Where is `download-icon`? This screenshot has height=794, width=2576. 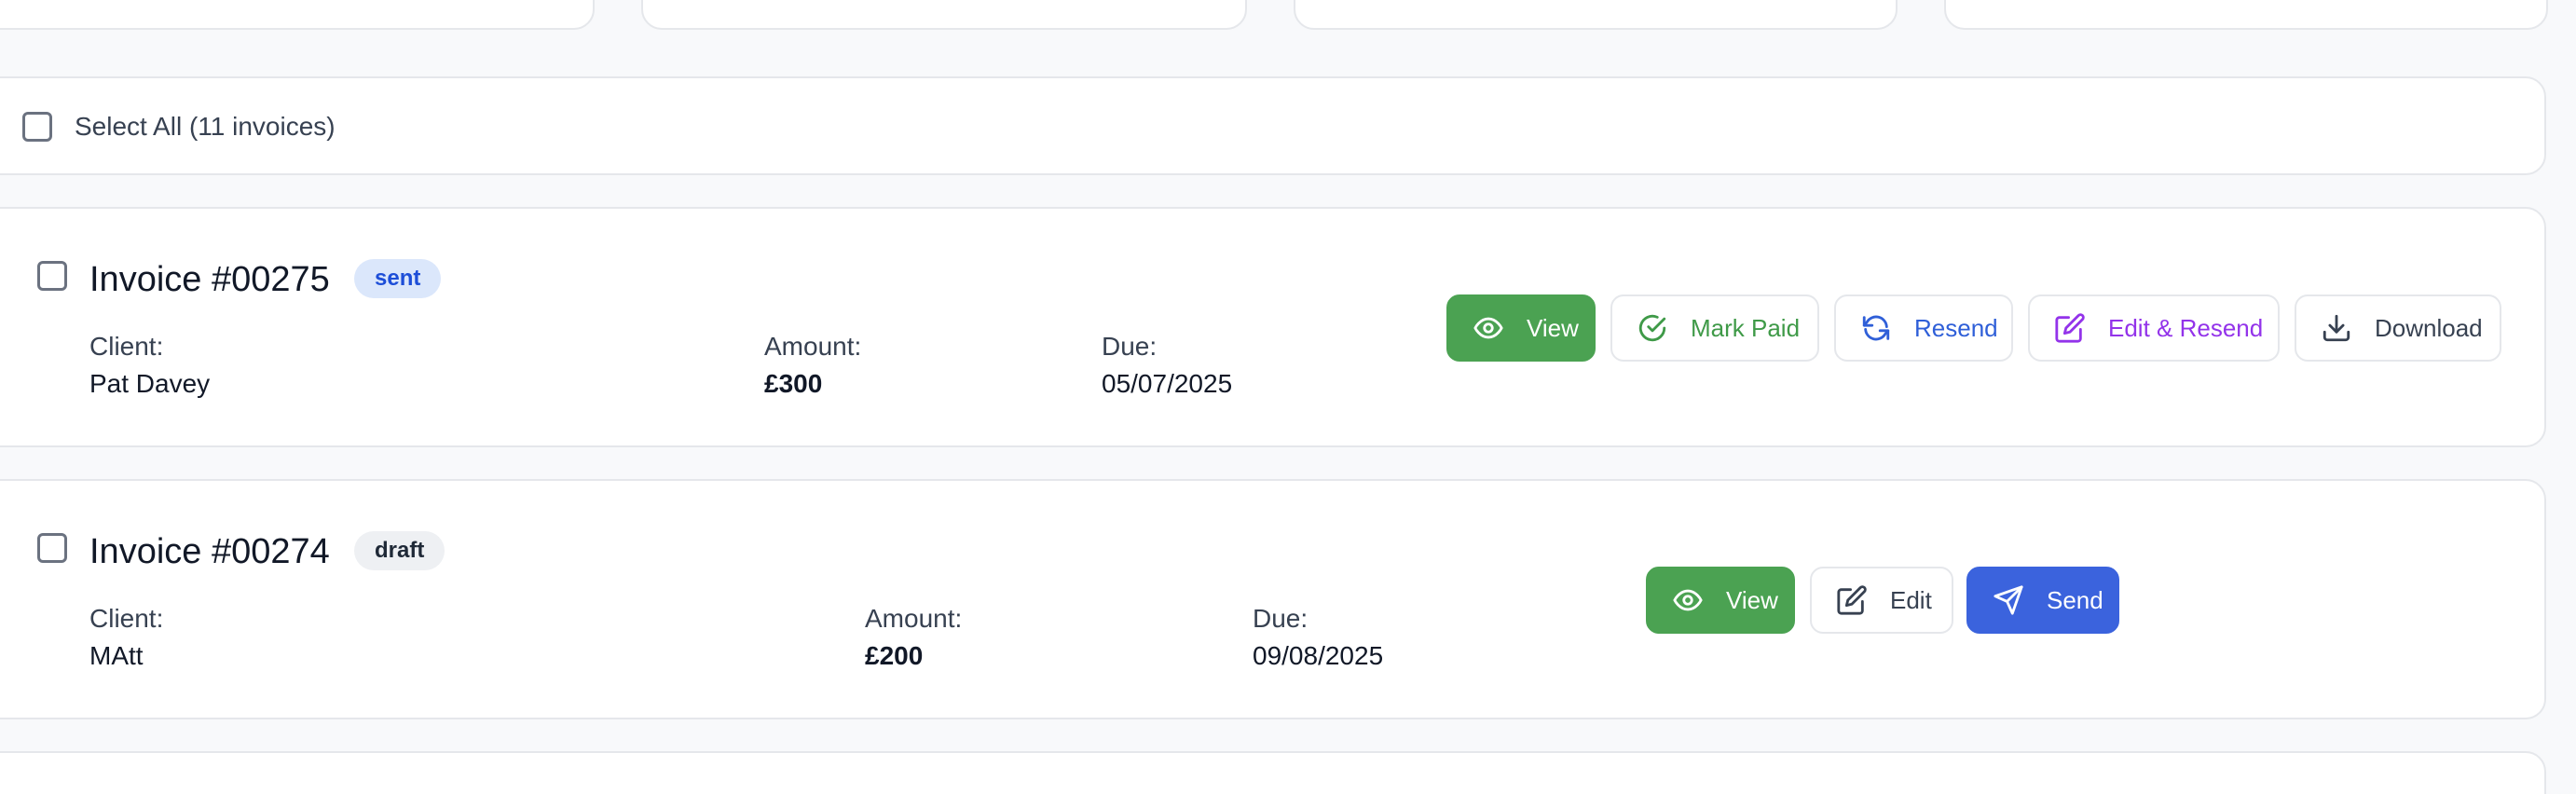 download-icon is located at coordinates (2336, 328).